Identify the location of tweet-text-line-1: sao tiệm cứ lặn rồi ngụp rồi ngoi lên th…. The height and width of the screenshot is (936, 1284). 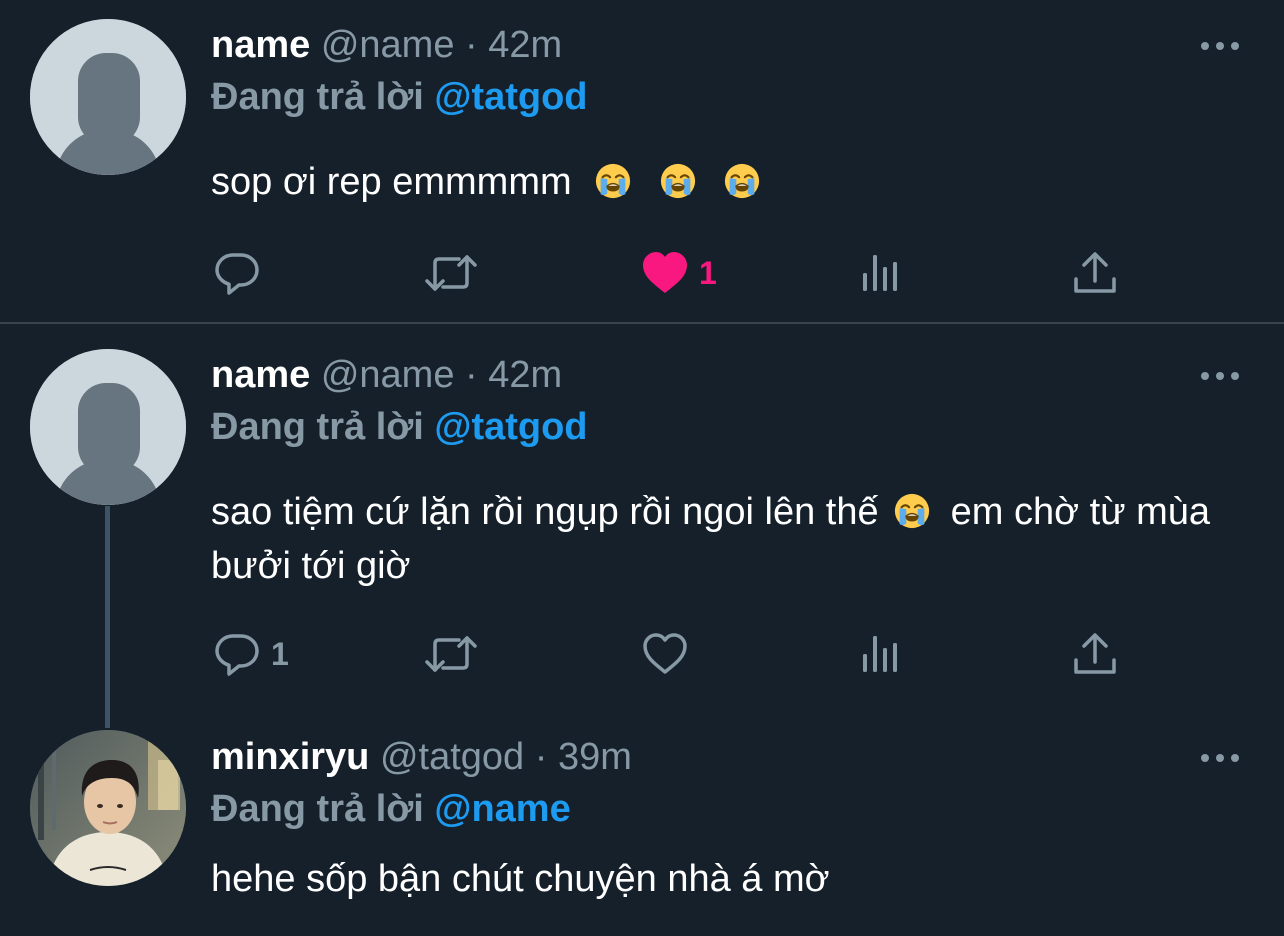
(545, 512).